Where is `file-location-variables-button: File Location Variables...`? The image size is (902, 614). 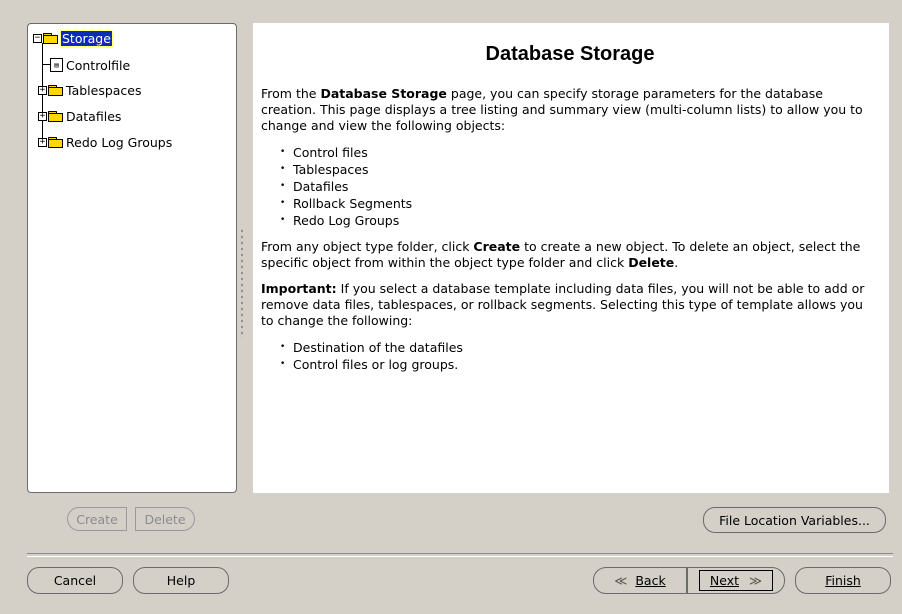 file-location-variables-button: File Location Variables... is located at coordinates (794, 520).